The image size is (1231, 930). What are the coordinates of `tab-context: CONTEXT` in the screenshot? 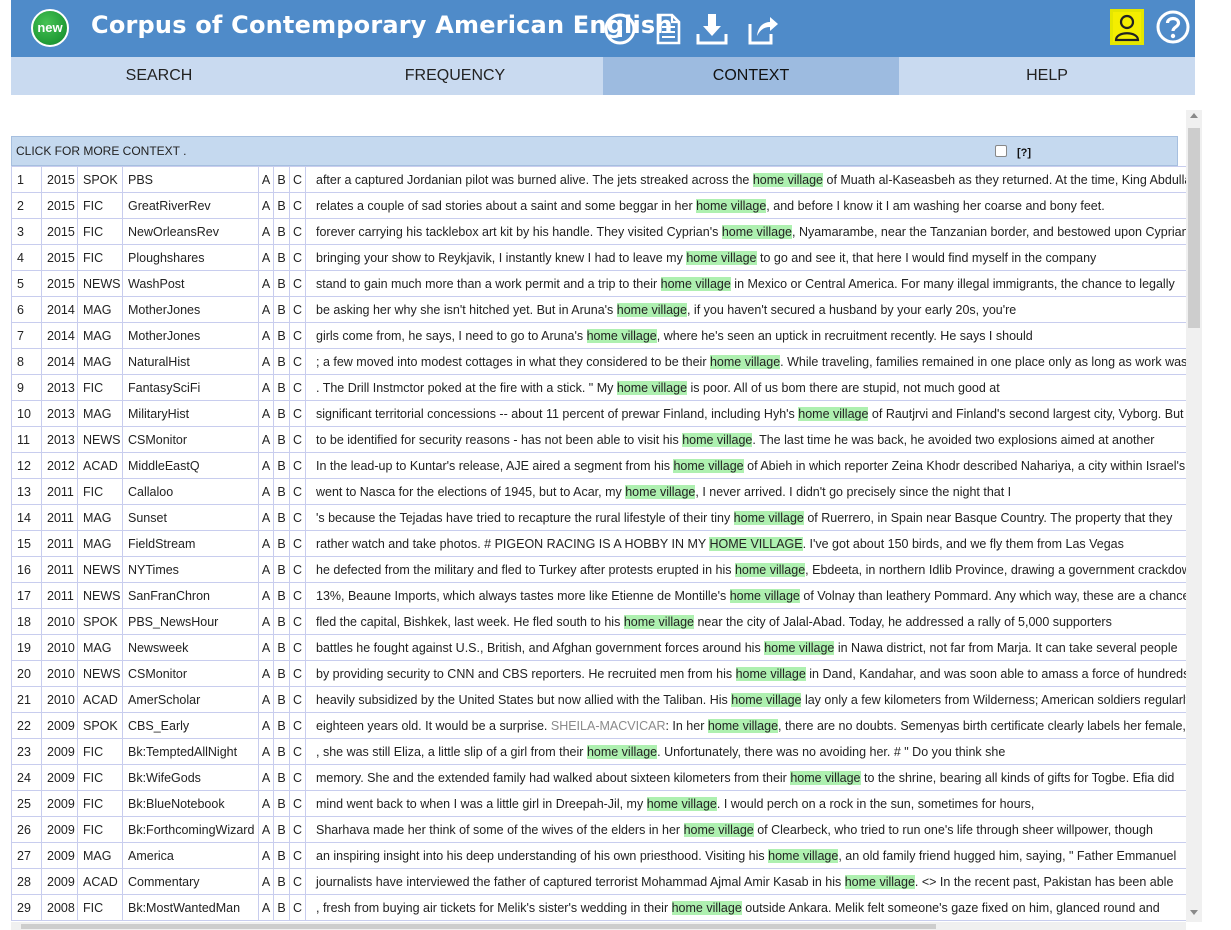 It's located at (751, 76).